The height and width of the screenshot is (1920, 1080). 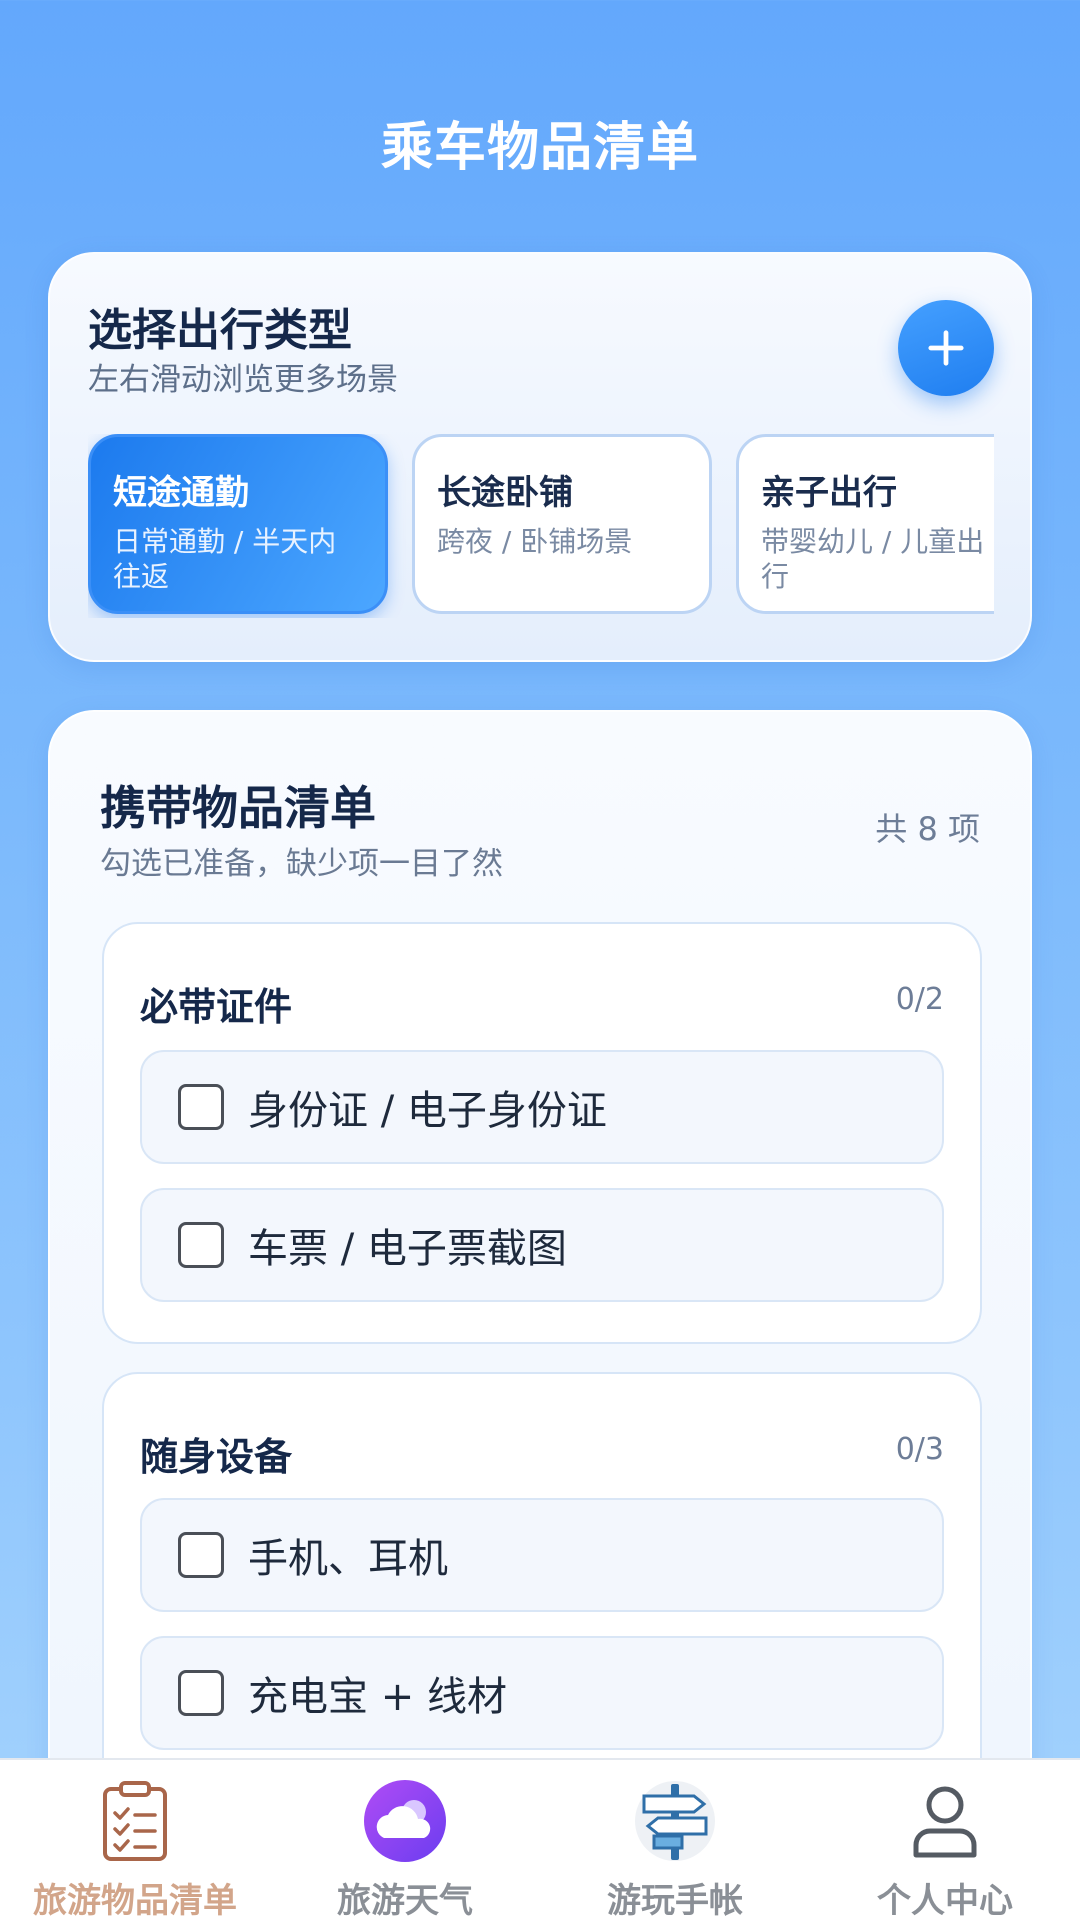 I want to click on checklist-item-label: 身份证 / 电子身份证, so click(x=427, y=1111).